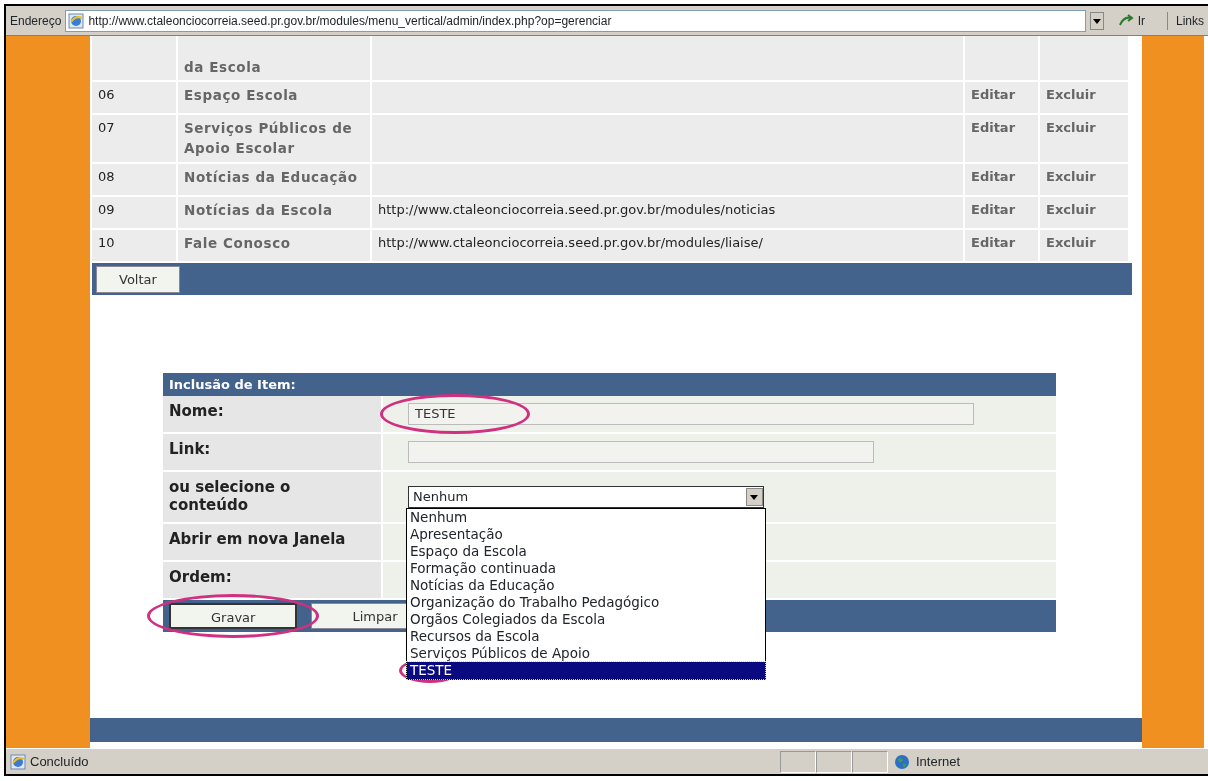  What do you see at coordinates (586, 636) in the screenshot?
I see `dropdown-option: Recursos da Escola` at bounding box center [586, 636].